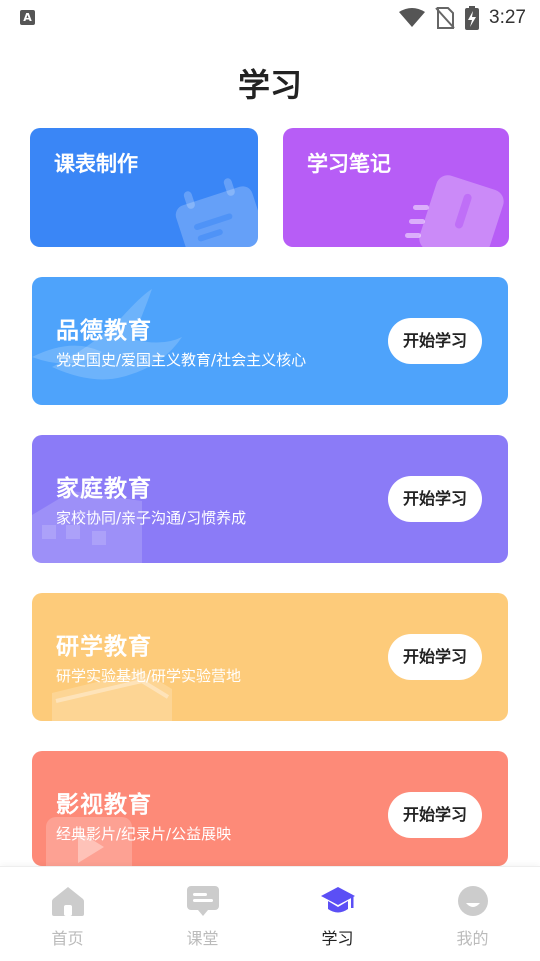 The width and height of the screenshot is (540, 961). I want to click on family-education-subtitle: 家校协同/亲子沟通/习惯养成, so click(151, 518).